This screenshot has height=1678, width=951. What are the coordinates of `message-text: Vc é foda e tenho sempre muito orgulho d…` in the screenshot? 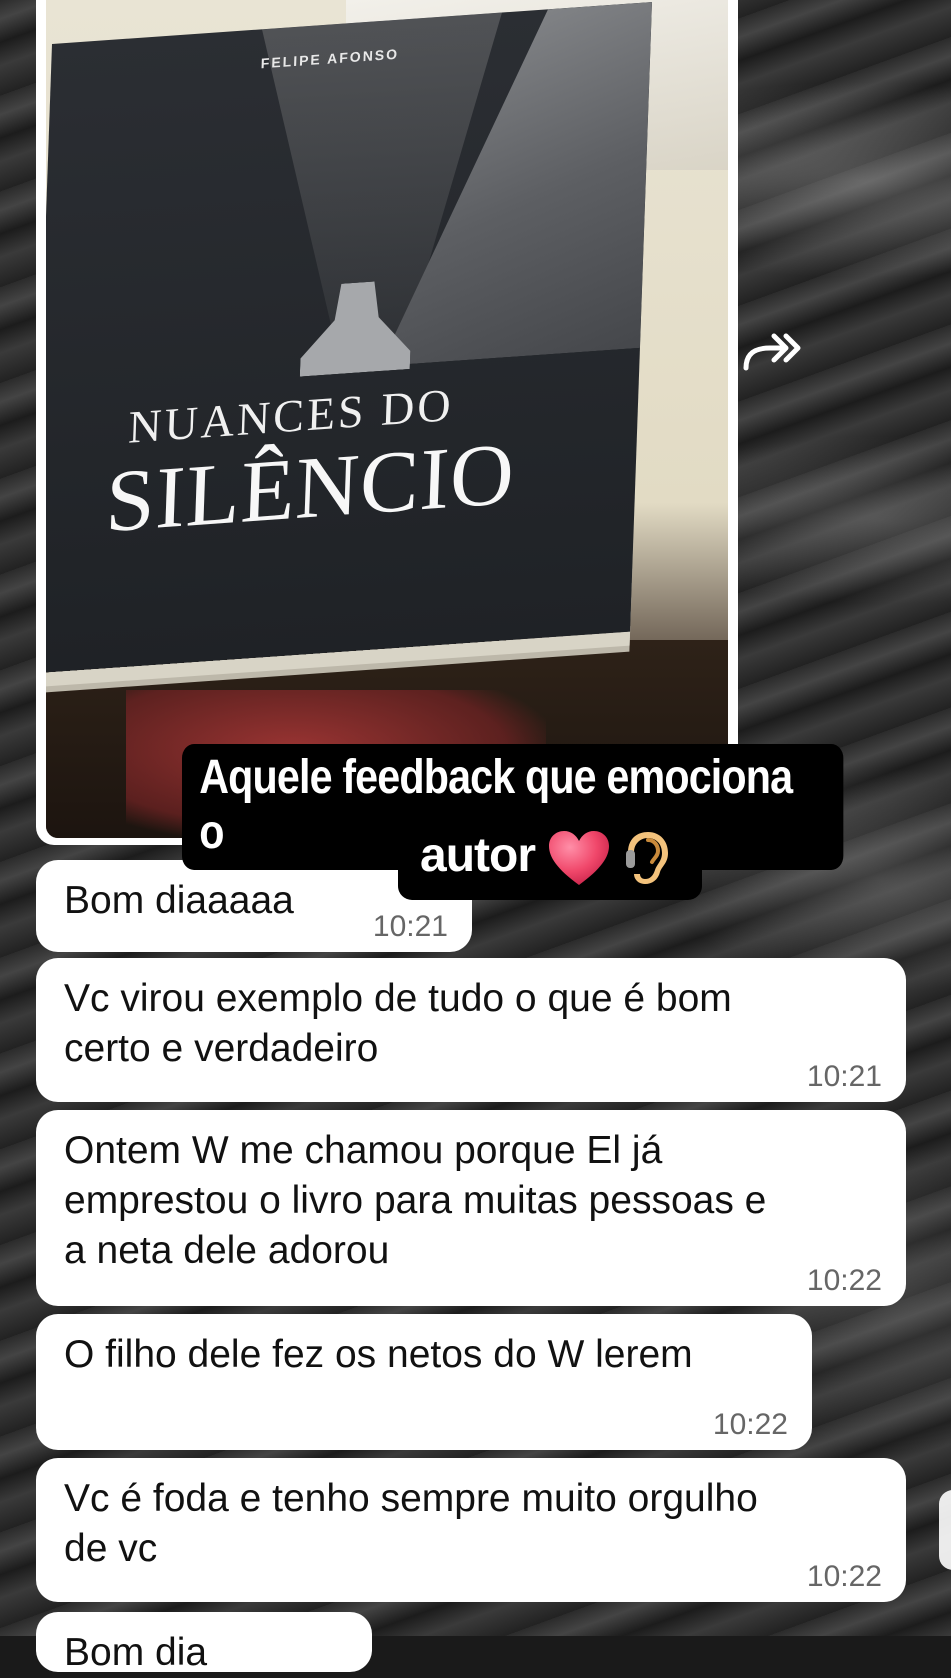 It's located at (411, 1523).